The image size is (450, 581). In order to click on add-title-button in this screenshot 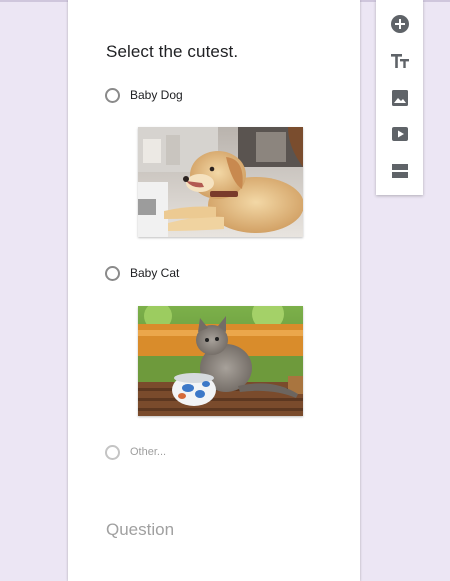, I will do `click(400, 61)`.